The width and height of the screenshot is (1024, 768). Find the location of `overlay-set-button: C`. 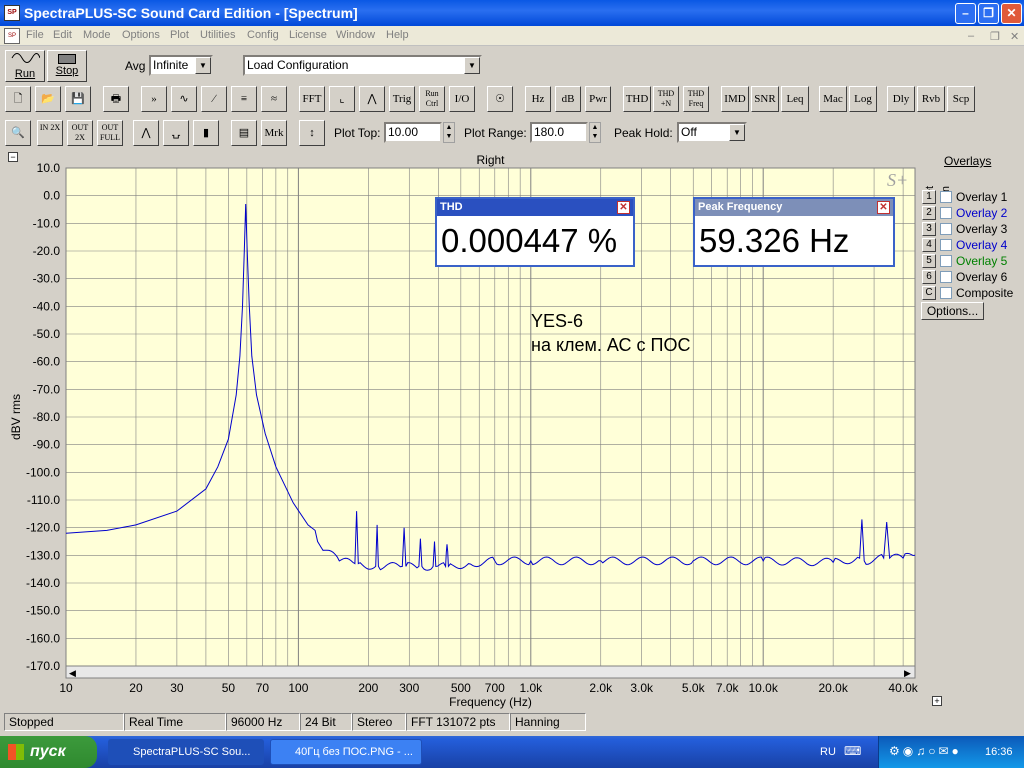

overlay-set-button: C is located at coordinates (929, 293).